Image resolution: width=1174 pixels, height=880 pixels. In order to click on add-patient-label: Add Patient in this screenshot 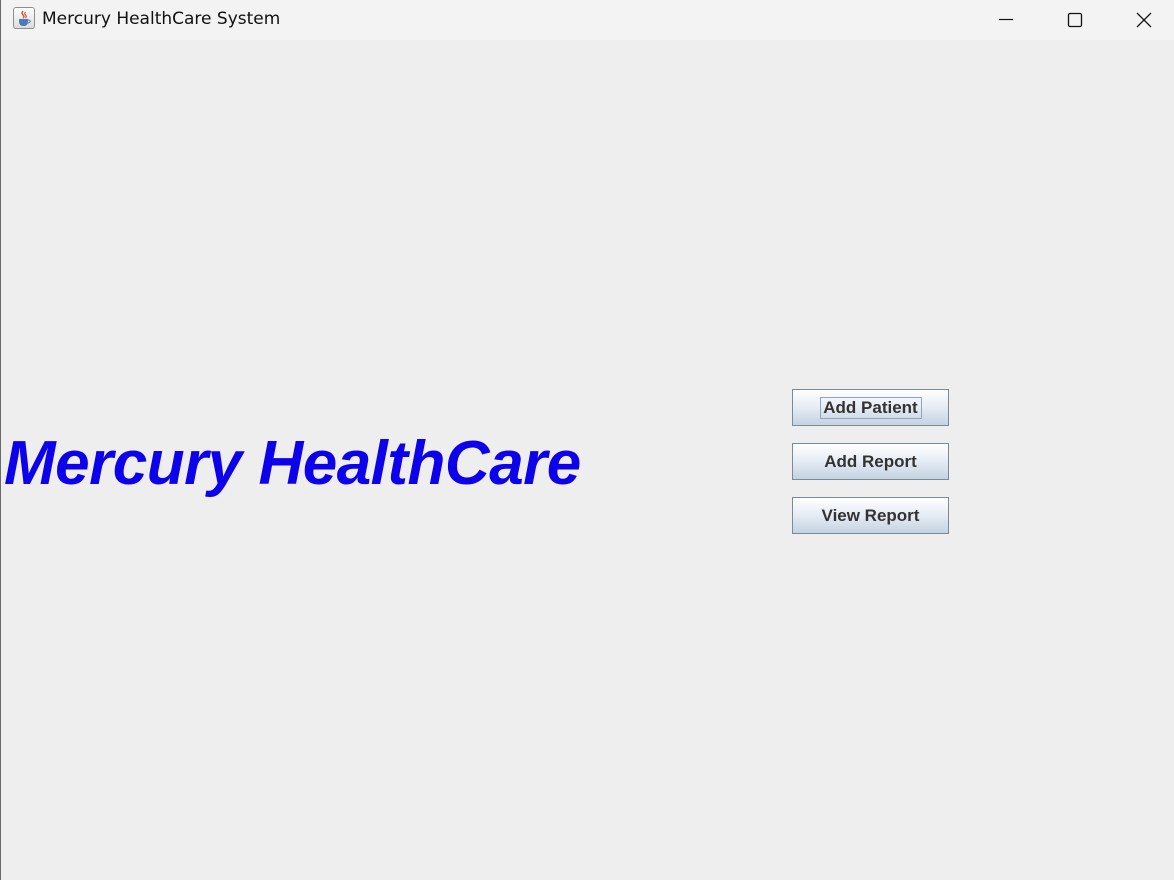, I will do `click(870, 407)`.